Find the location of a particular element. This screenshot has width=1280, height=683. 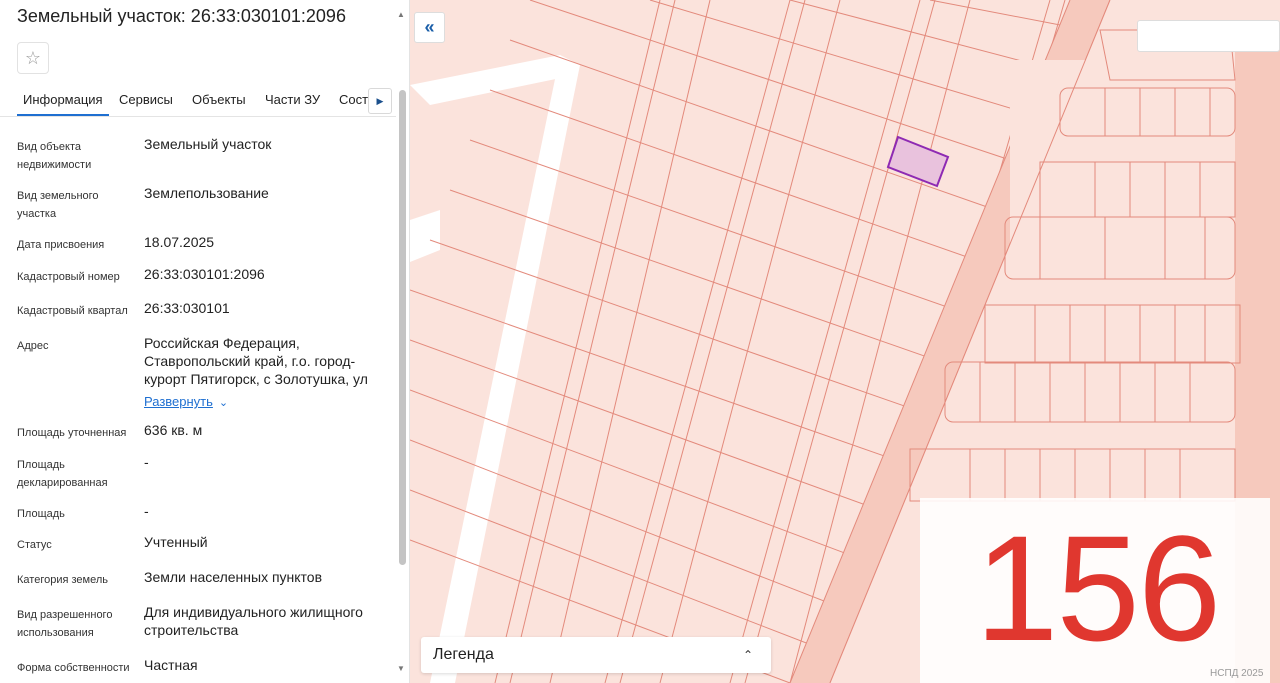

field-label: Вид объекта недвижимости is located at coordinates (54, 156).